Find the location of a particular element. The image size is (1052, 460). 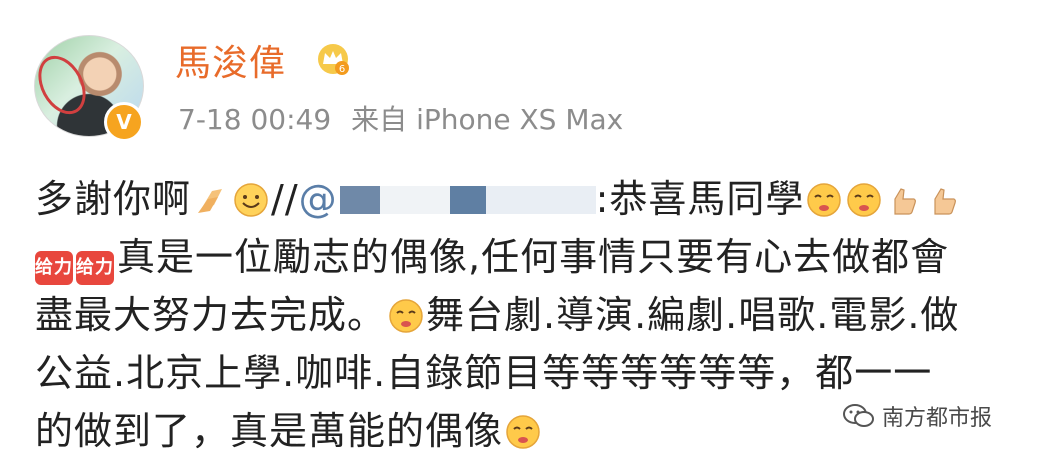

svg-text: 6 is located at coordinates (342, 69).